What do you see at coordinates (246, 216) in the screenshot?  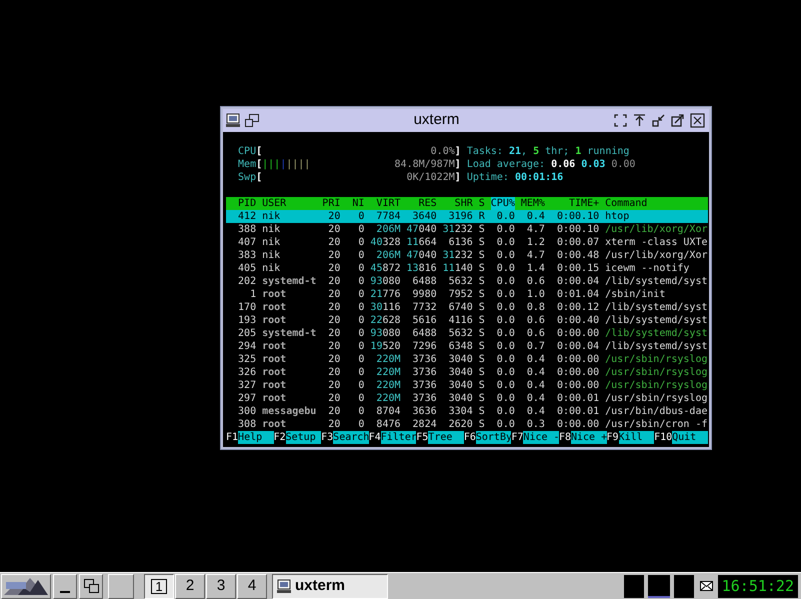 I see `table-cell-text: 412` at bounding box center [246, 216].